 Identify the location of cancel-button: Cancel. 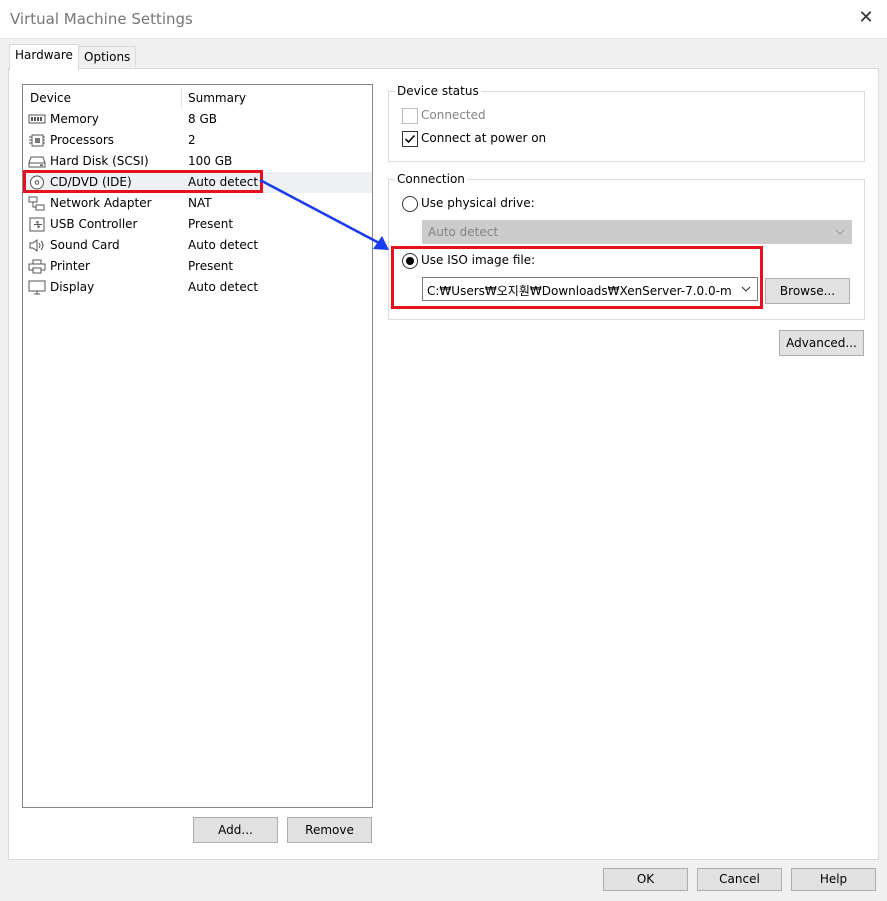
(739, 879).